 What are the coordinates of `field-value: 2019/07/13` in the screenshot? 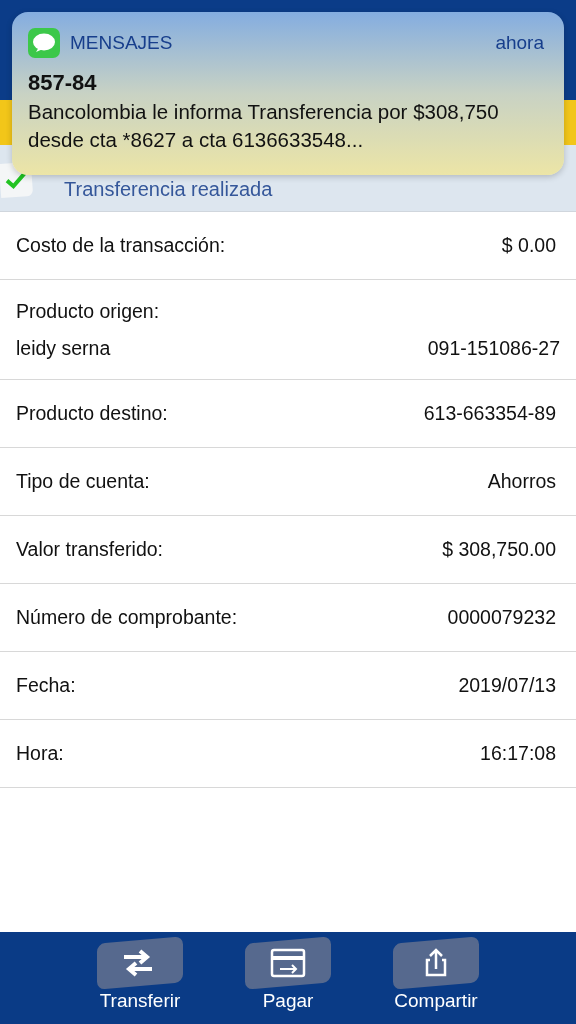 It's located at (507, 685).